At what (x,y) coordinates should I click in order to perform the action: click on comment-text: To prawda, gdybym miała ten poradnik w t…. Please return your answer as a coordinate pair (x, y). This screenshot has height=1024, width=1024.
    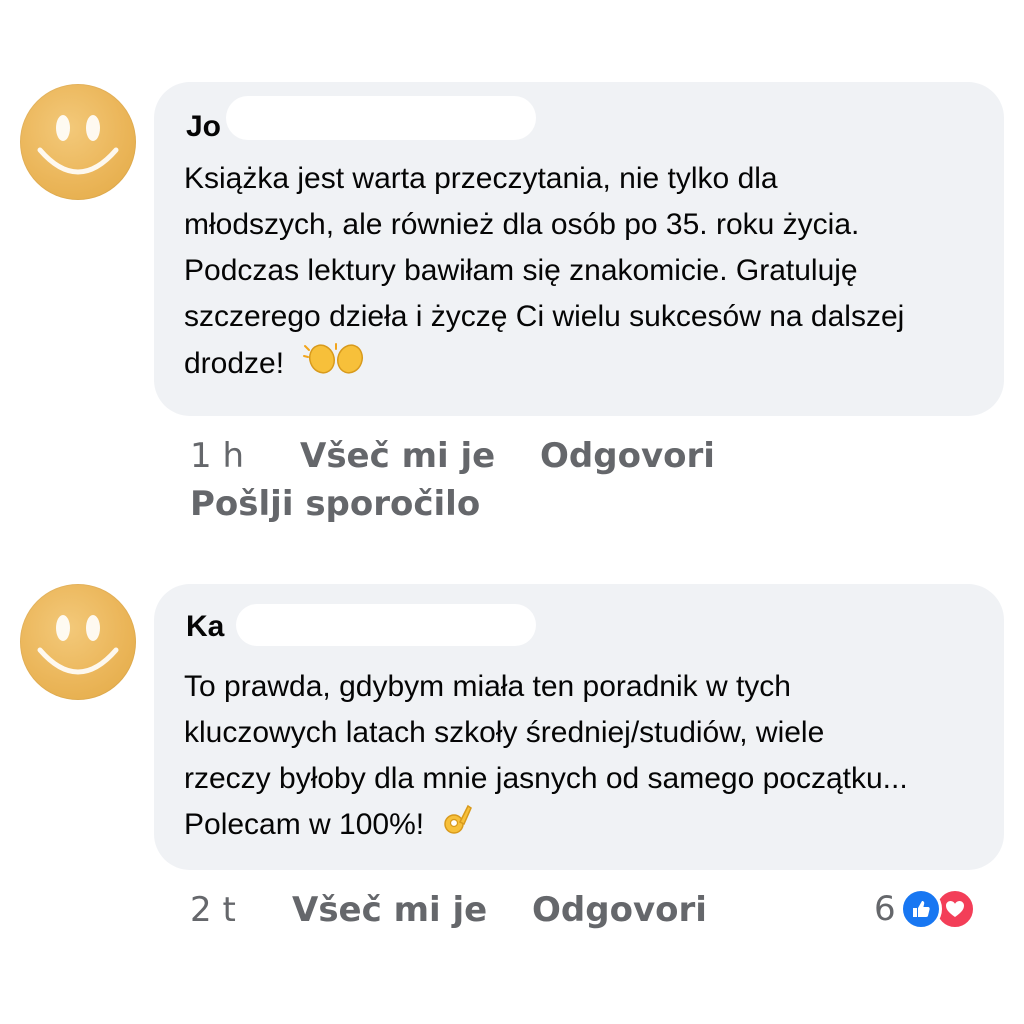
    Looking at the image, I should click on (584, 757).